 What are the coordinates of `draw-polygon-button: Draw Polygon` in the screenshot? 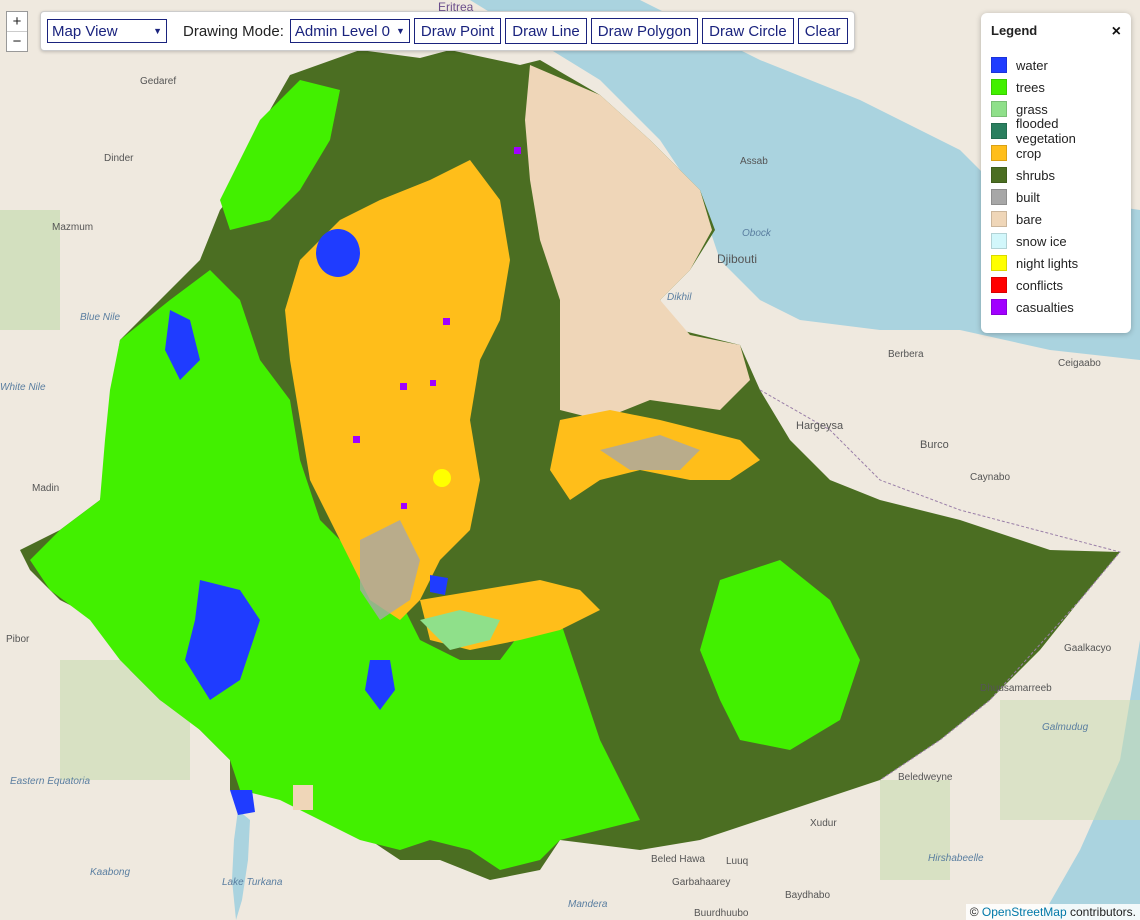 It's located at (644, 31).